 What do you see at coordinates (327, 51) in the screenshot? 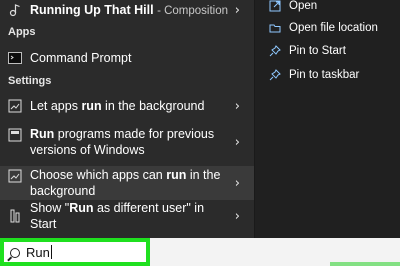
I see `action-pin-to-start: Pin to Start` at bounding box center [327, 51].